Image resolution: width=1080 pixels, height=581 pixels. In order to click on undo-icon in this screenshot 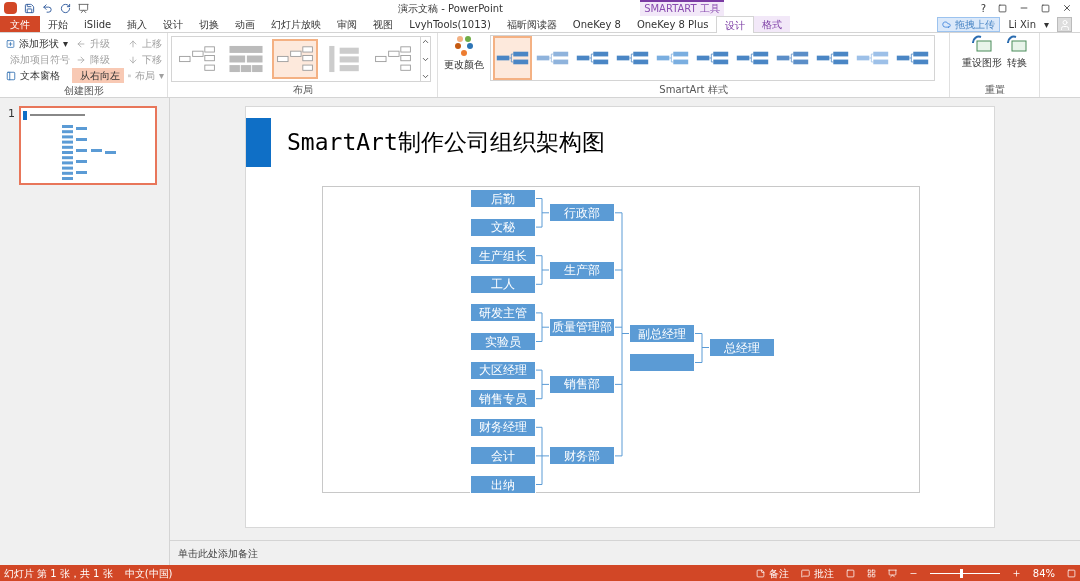, I will do `click(47, 8)`.